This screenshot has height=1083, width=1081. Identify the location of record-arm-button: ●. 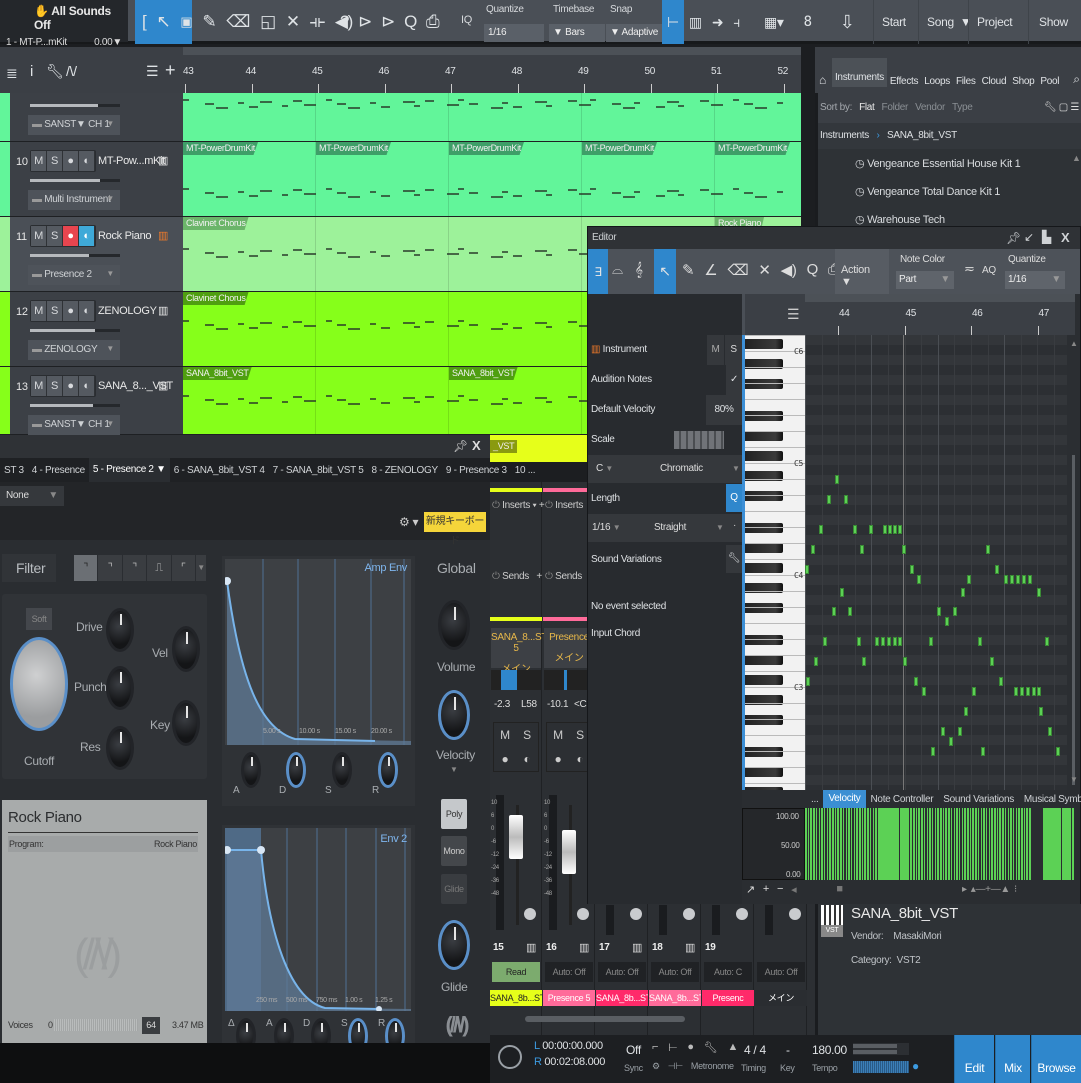
(71, 161).